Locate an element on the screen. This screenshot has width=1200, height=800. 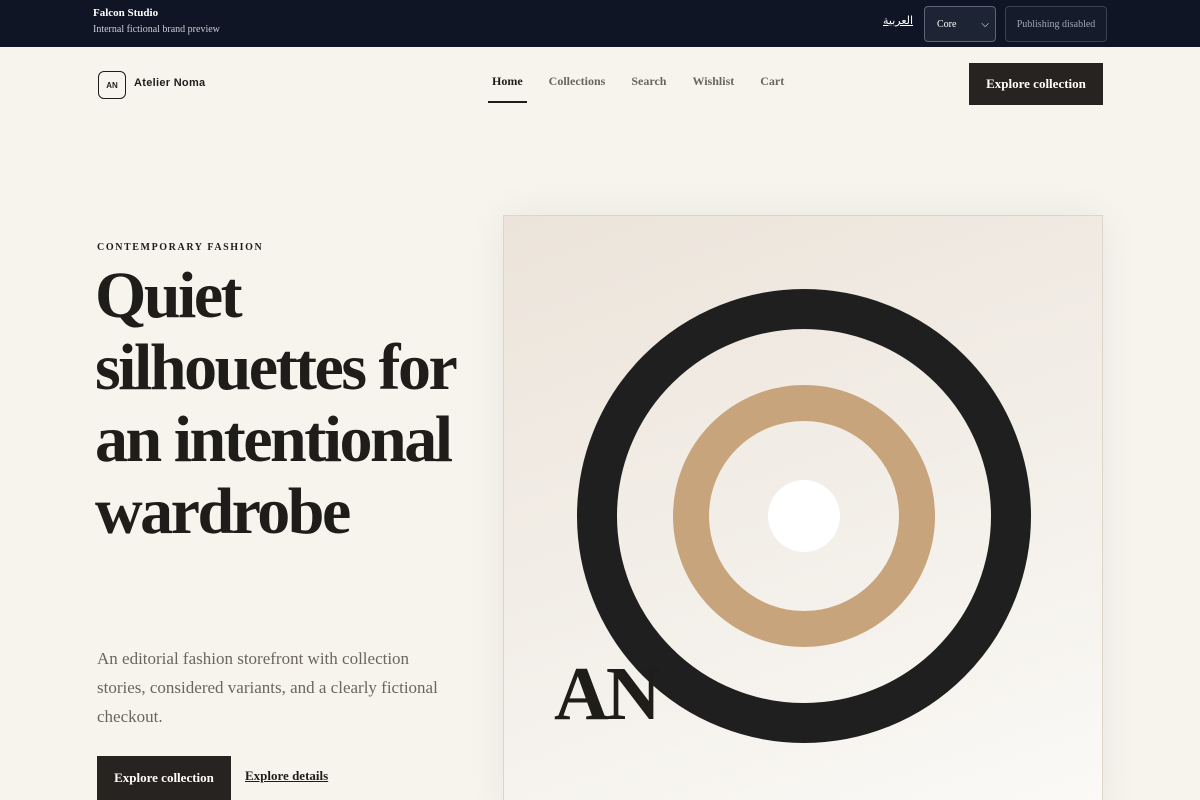
nav-menu: Home Collections Search Wishlist Cart is located at coordinates (638, 88).